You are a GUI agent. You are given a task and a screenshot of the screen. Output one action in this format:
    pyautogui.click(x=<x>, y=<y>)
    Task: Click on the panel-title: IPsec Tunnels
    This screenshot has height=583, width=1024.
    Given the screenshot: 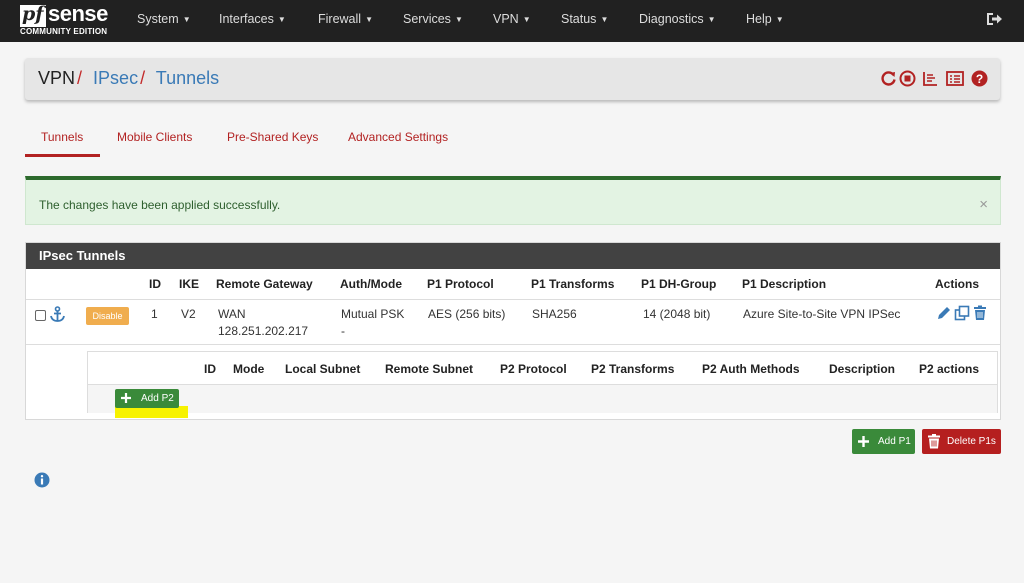 What is the action you would take?
    pyautogui.click(x=82, y=255)
    